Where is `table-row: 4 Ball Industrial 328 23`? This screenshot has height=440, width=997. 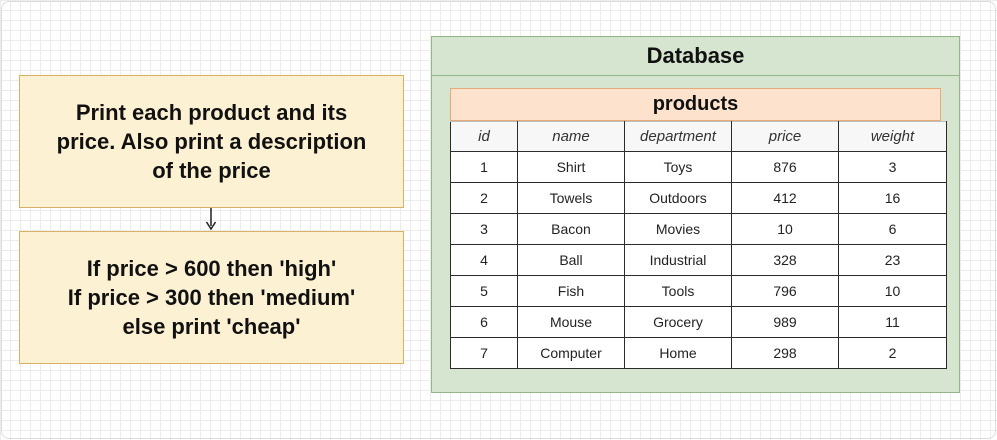
table-row: 4 Ball Industrial 328 23 is located at coordinates (698, 260).